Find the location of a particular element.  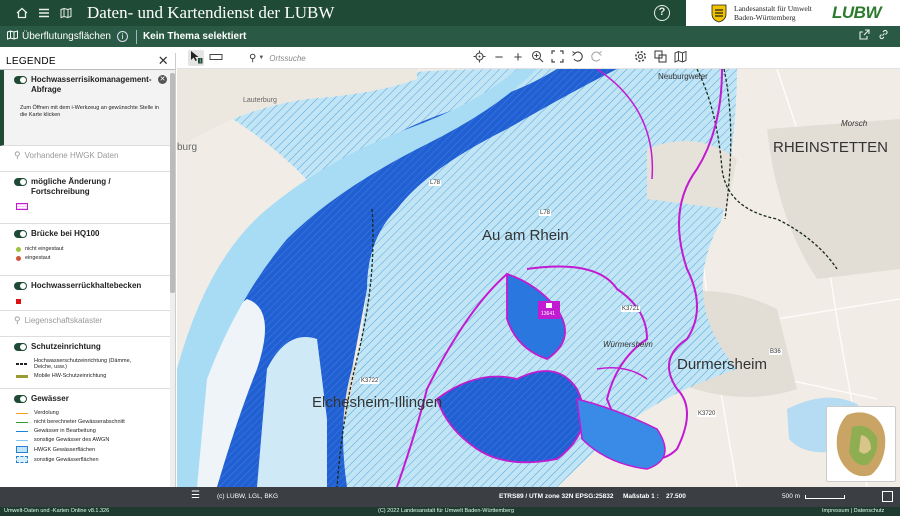

legend-item-label: eingestaut is located at coordinates (38, 258).